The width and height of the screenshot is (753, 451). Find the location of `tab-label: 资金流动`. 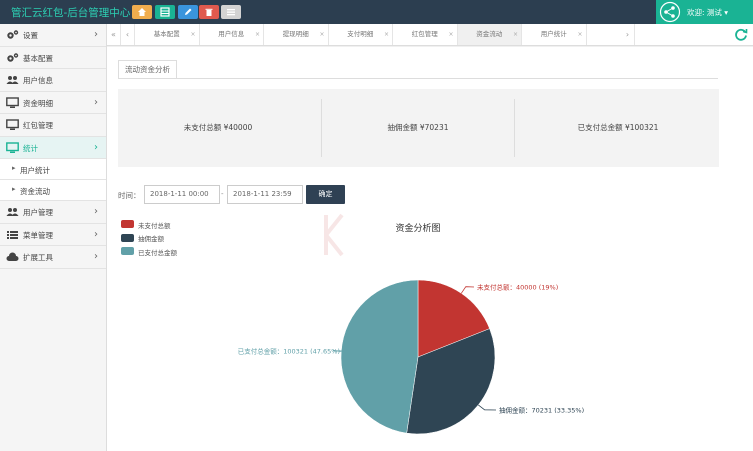

tab-label: 资金流动 is located at coordinates (489, 34).